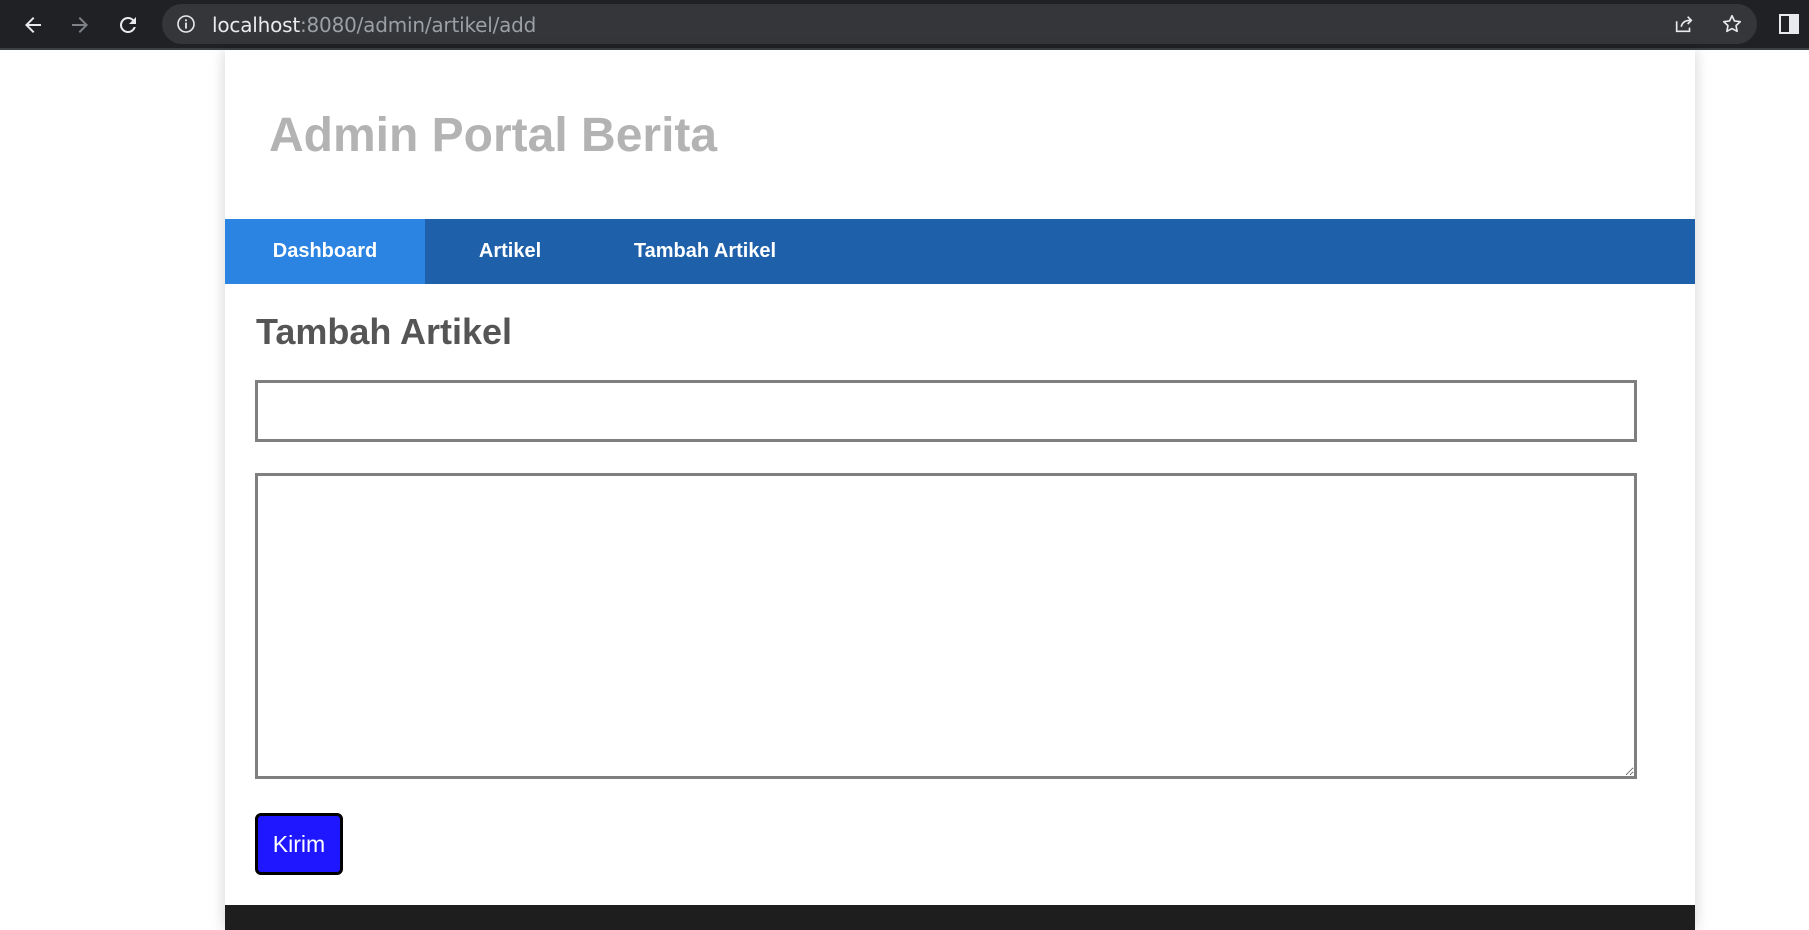 This screenshot has height=930, width=1809. Describe the element at coordinates (299, 844) in the screenshot. I see `submit-button: Kirim` at that location.